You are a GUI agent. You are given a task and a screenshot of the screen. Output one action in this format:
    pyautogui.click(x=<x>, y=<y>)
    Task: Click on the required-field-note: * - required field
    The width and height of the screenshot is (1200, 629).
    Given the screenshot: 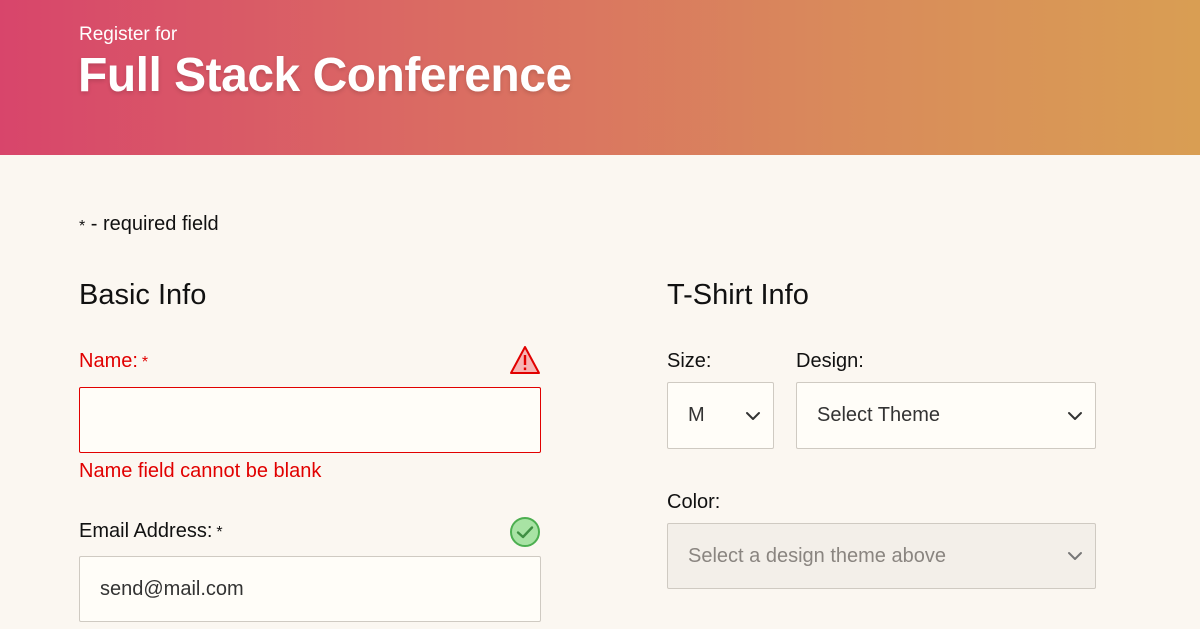 What is the action you would take?
    pyautogui.click(x=149, y=224)
    